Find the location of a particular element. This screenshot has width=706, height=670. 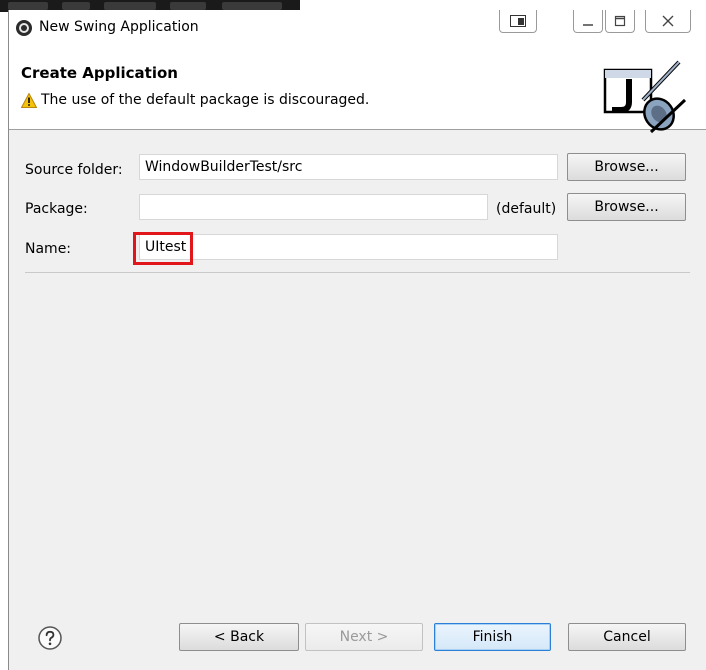

maximize-icon is located at coordinates (620, 21).